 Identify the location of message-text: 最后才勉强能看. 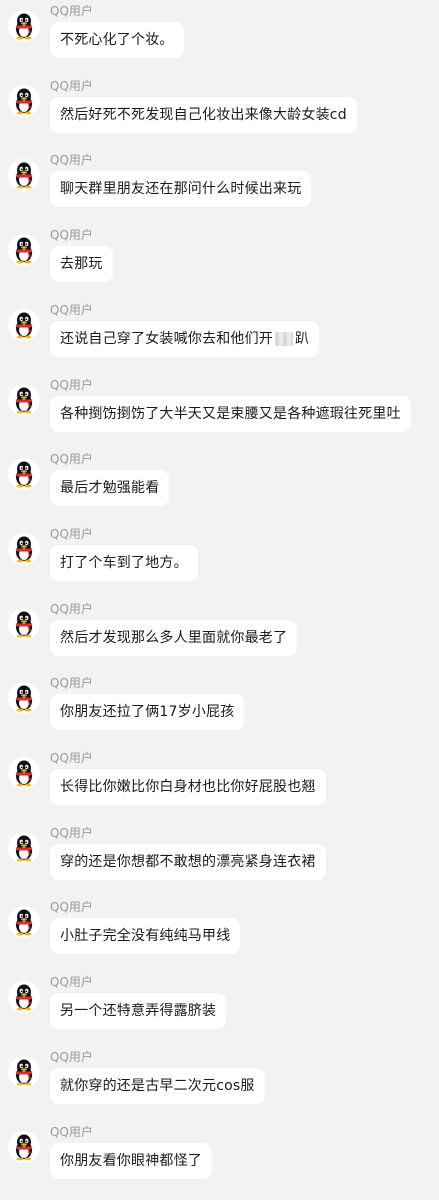
(110, 488).